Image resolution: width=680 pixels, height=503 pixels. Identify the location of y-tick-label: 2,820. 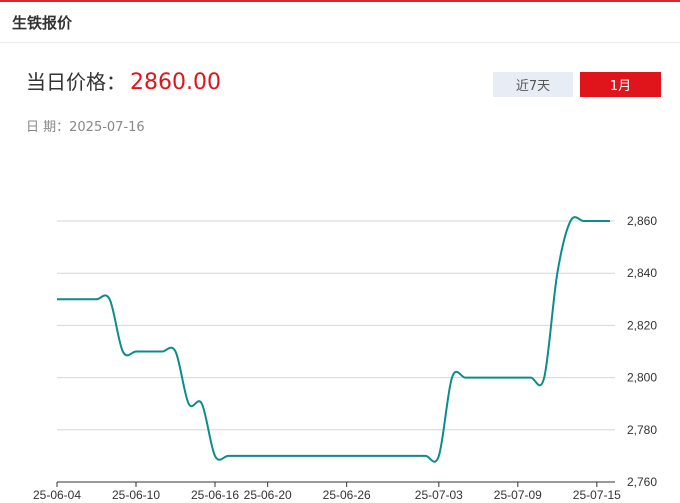
(642, 325).